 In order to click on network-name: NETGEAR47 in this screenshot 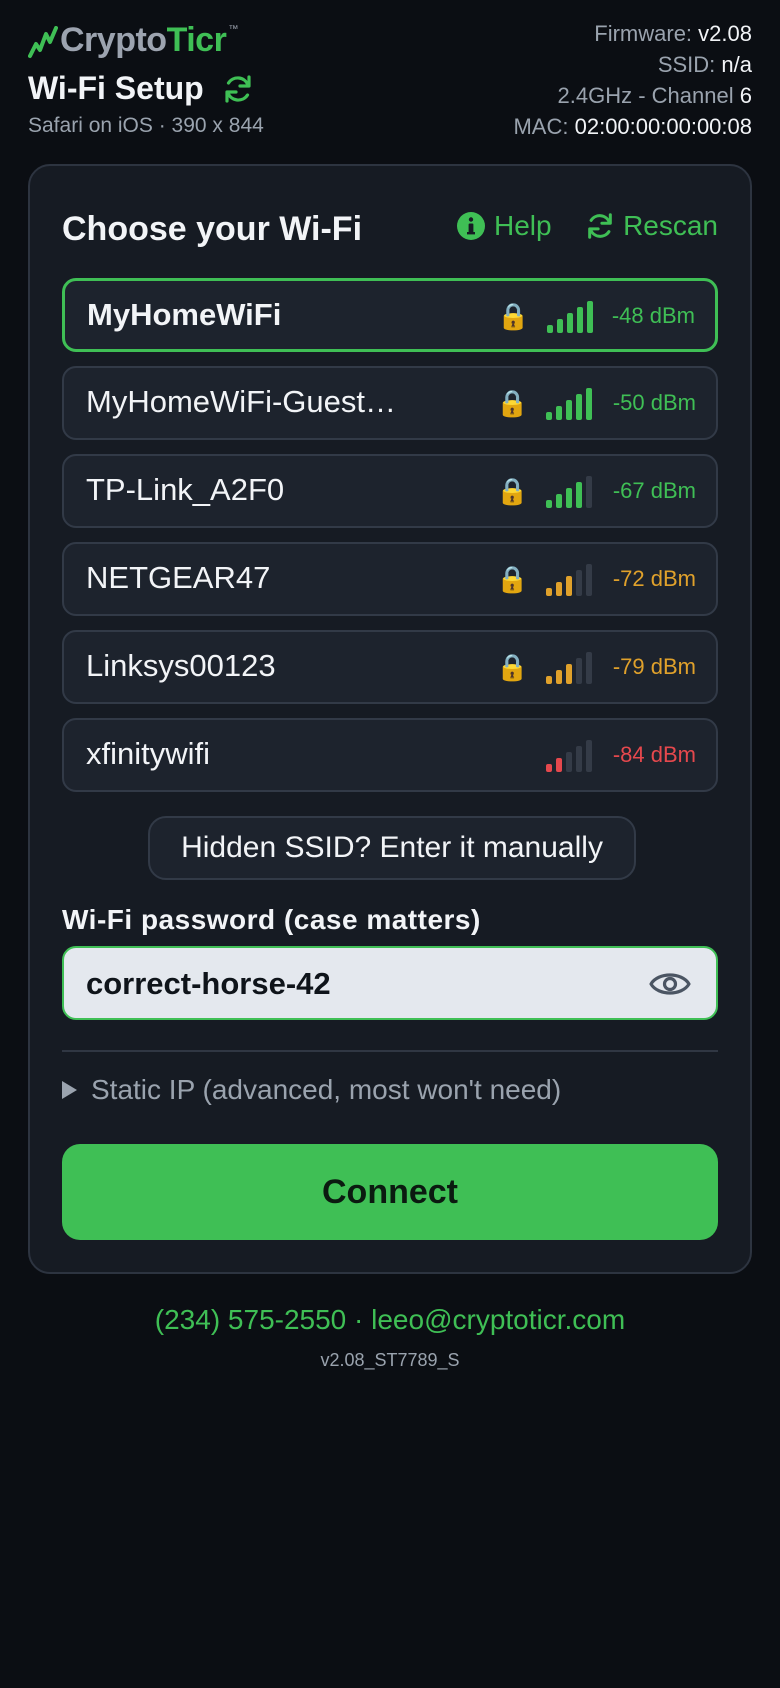, I will do `click(178, 577)`.